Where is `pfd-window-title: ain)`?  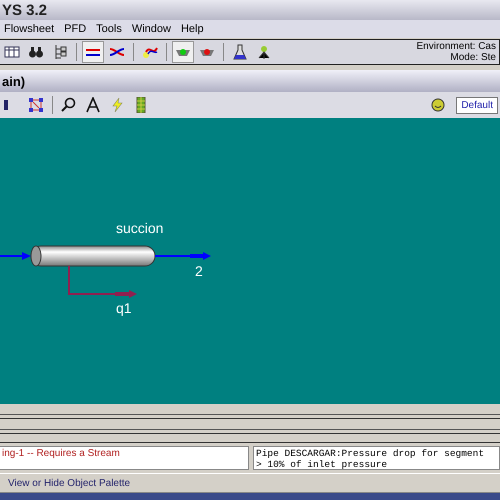
pfd-window-title: ain) is located at coordinates (14, 81).